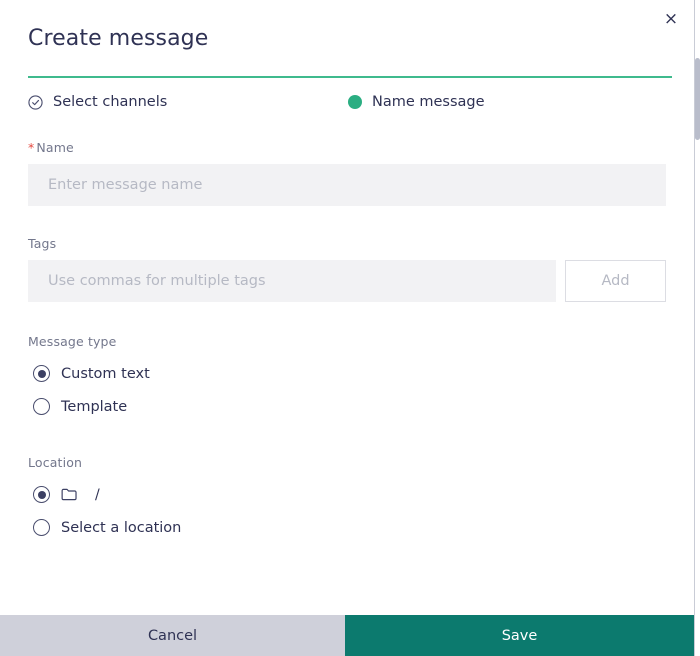 This screenshot has height=656, width=700. I want to click on radio-custom-text: Custom text, so click(352, 373).